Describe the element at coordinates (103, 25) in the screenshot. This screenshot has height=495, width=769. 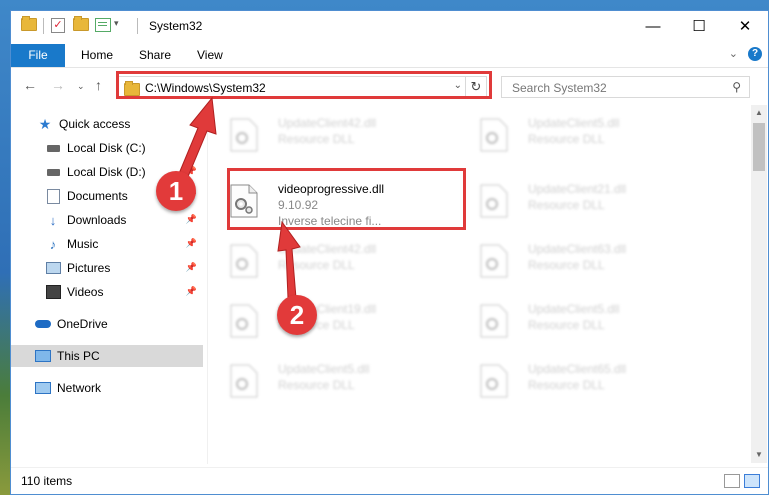
I see `properties-icon` at that location.